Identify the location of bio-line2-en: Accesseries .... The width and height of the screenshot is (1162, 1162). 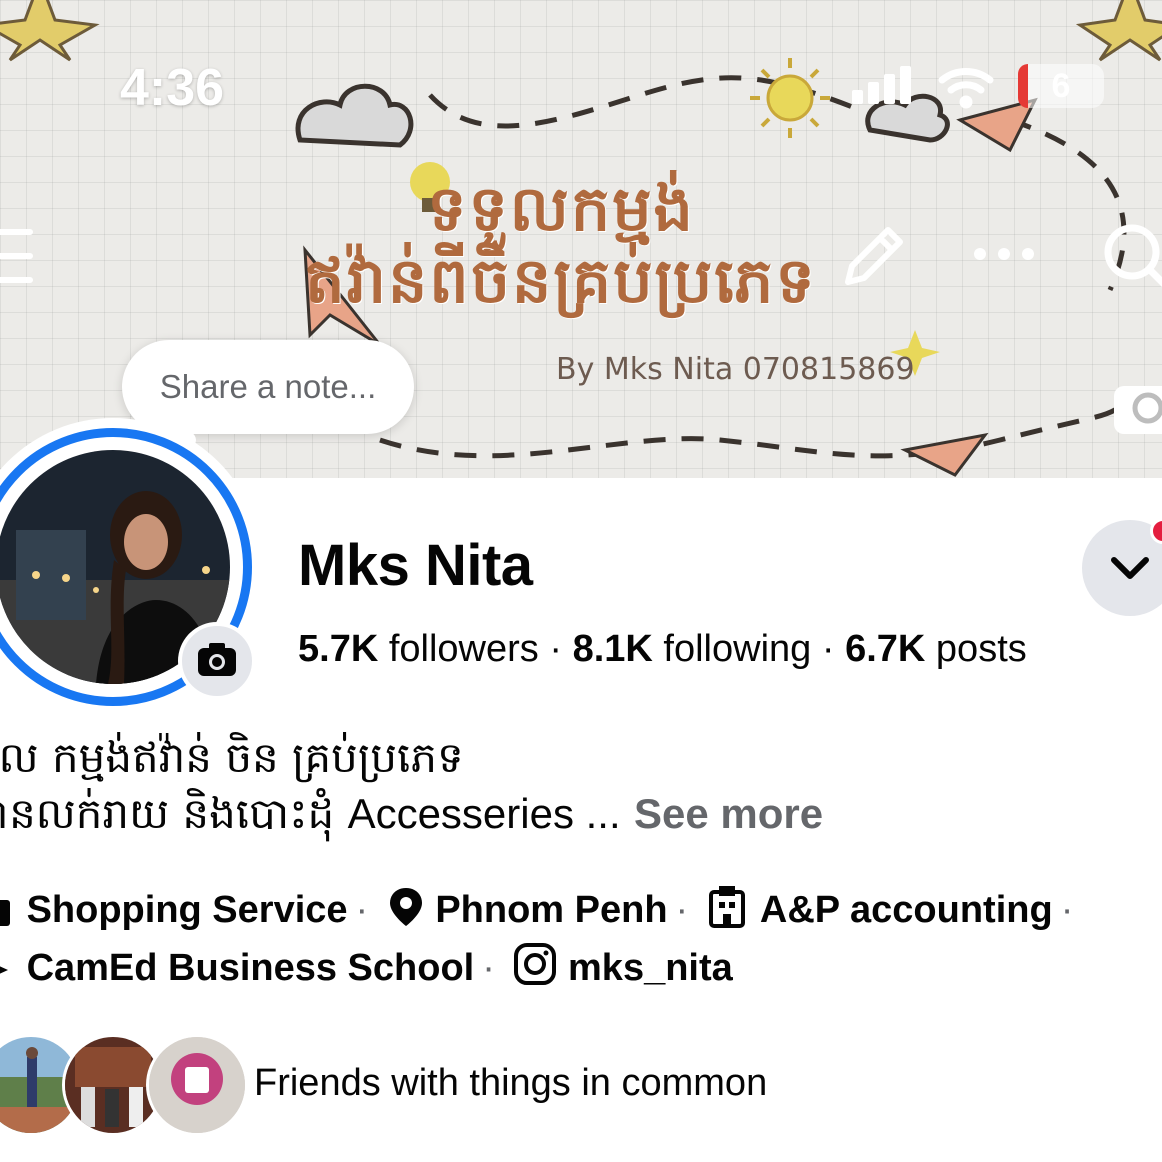
(484, 813).